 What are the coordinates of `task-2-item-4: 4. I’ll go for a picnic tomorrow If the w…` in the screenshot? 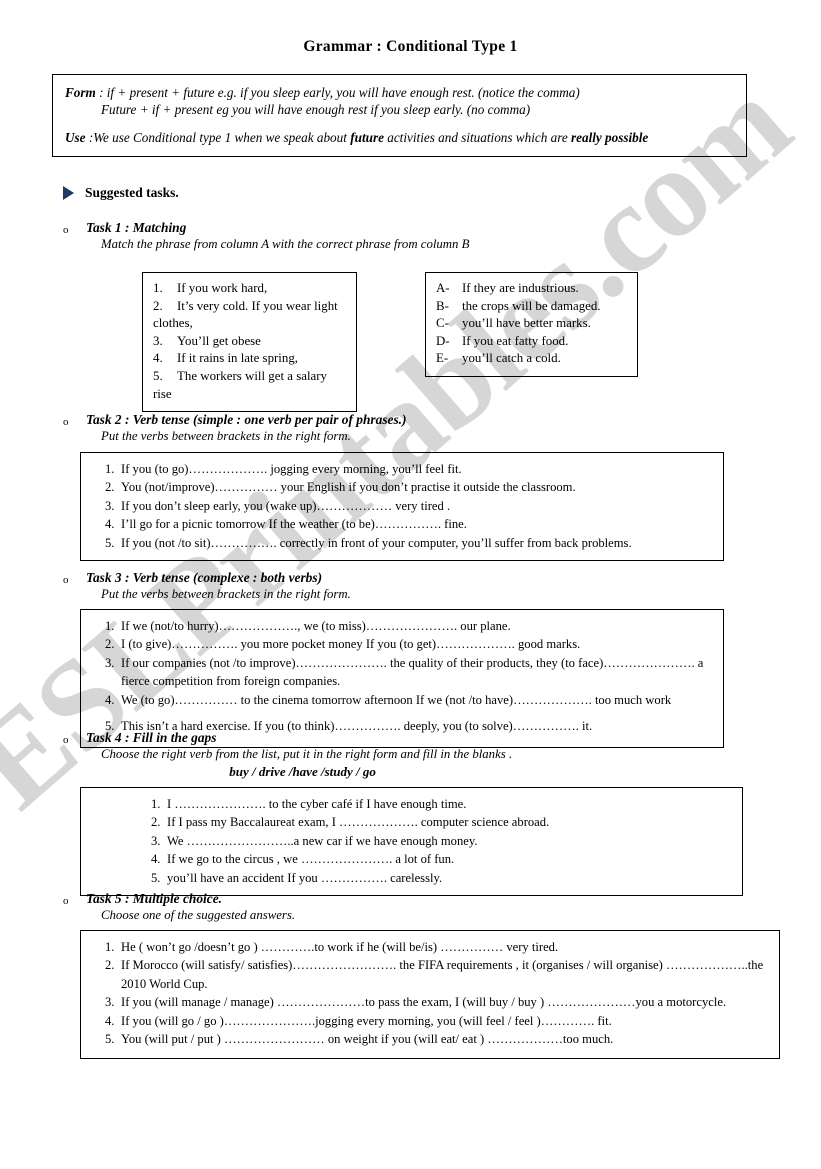 It's located at (402, 524).